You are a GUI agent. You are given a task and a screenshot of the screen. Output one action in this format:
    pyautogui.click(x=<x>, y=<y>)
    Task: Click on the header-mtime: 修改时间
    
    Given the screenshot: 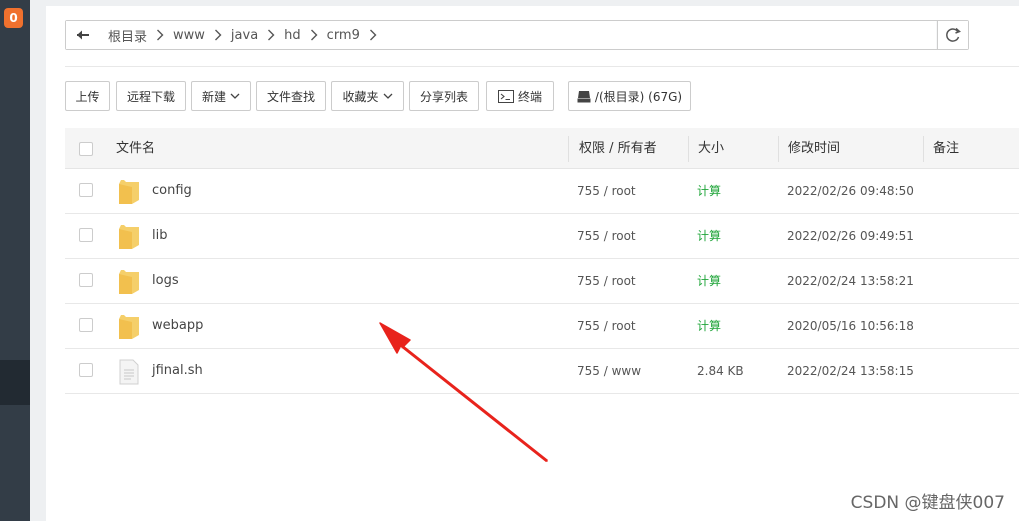 What is the action you would take?
    pyautogui.click(x=814, y=148)
    